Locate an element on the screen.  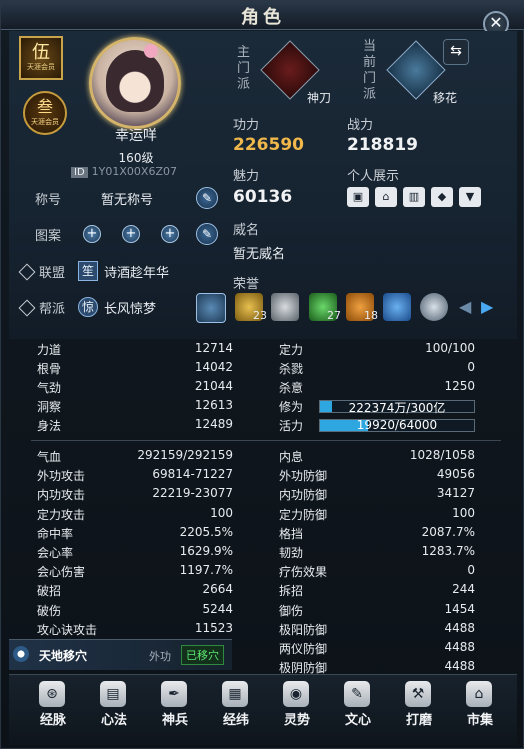
stat-tl-0-label: 力道 is located at coordinates (49, 350).